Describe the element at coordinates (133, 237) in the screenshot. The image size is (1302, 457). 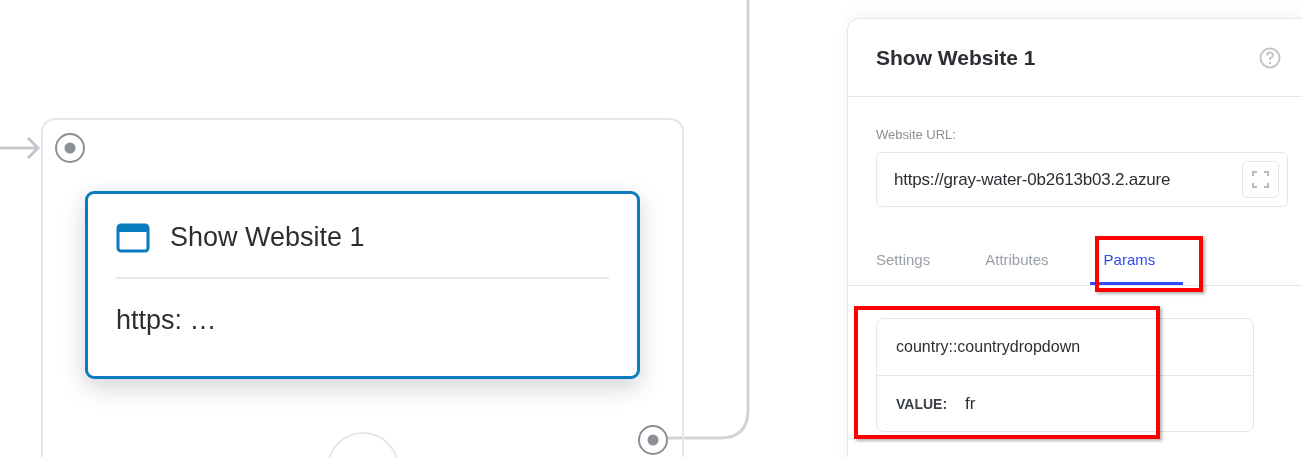
I see `browser-window-icon` at that location.